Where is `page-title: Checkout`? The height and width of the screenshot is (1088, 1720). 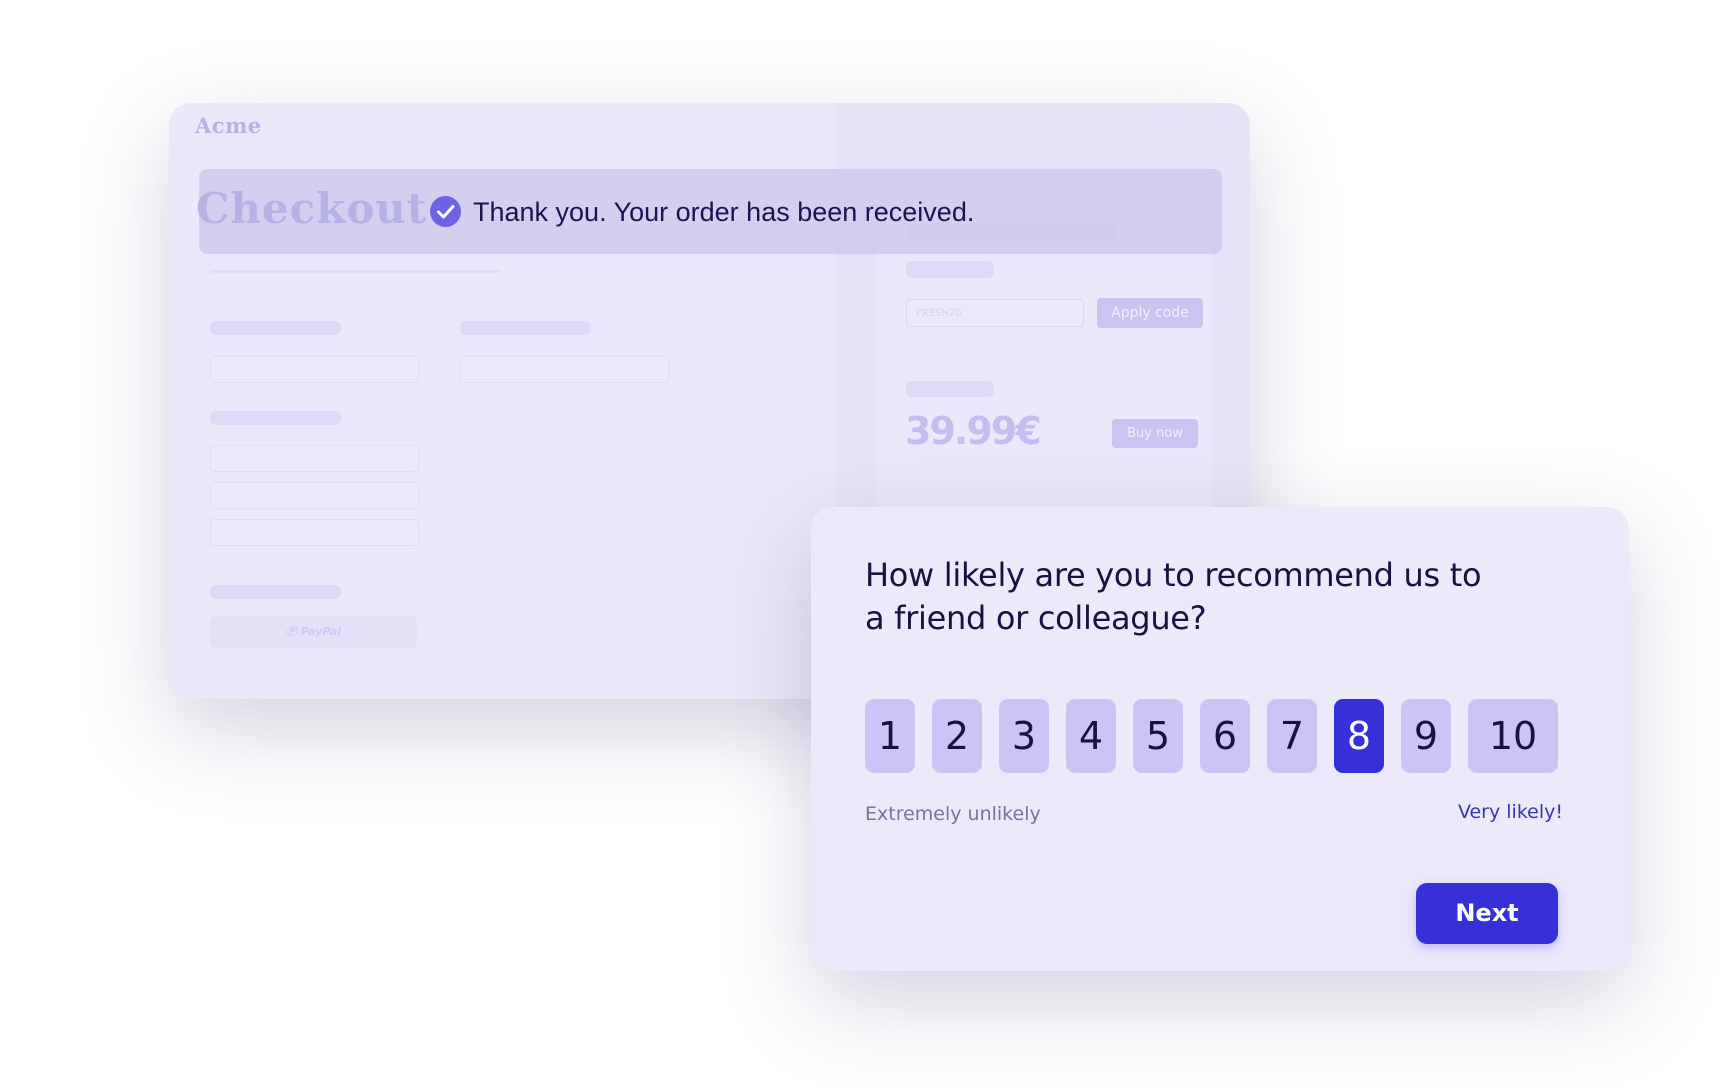 page-title: Checkout is located at coordinates (312, 208).